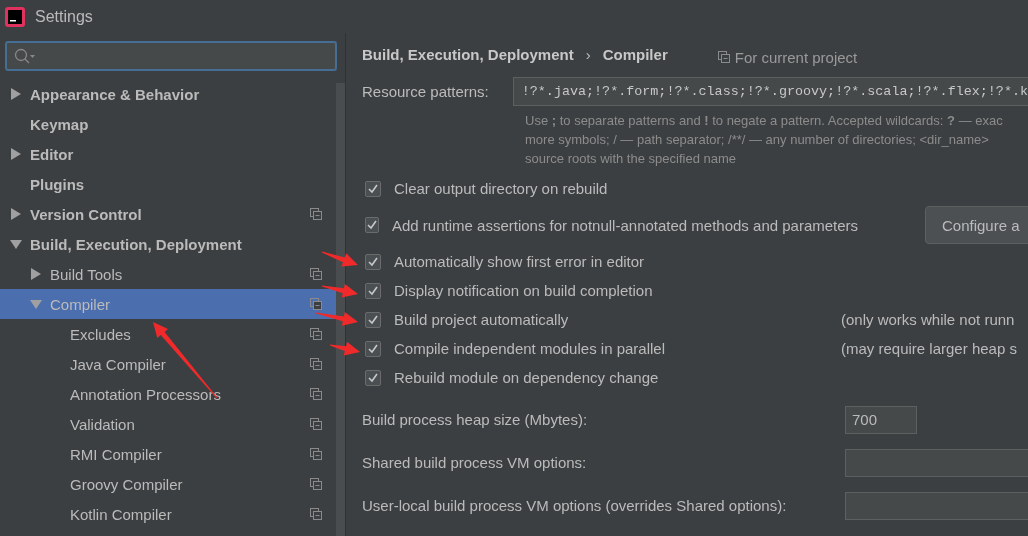  Describe the element at coordinates (526, 377) in the screenshot. I see `checkbox-label: Rebuild module on dependency change` at that location.